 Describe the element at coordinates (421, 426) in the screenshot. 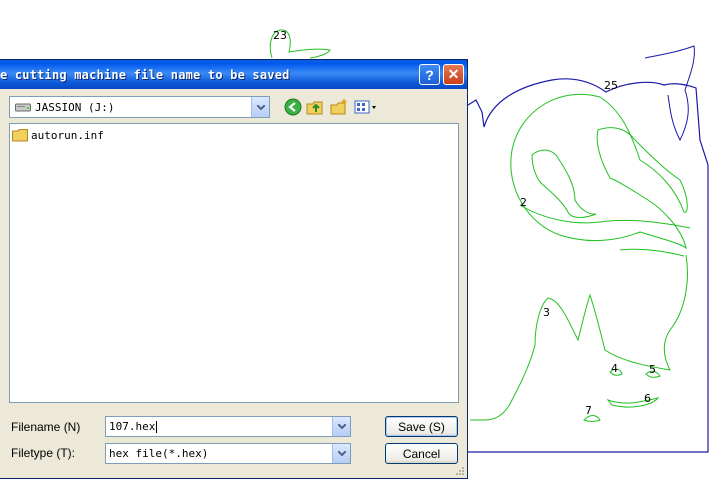

I see `save-button: Save (S)` at that location.